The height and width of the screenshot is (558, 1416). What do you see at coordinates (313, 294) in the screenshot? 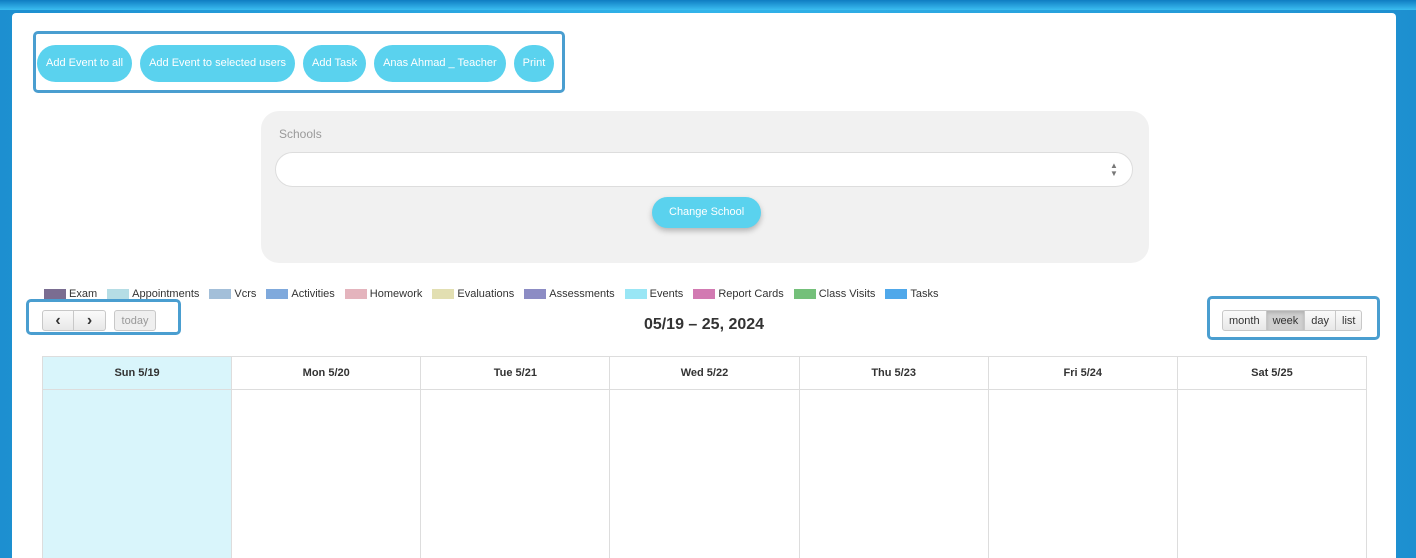
I see `legend-label: Activities` at bounding box center [313, 294].